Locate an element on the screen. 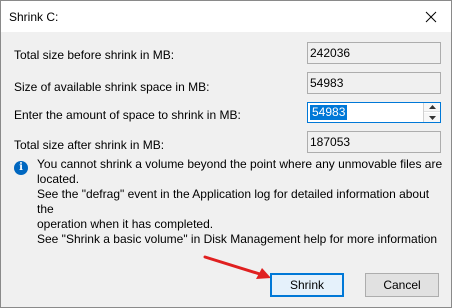 This screenshot has height=308, width=452. total-size-before-label: Total size before shrink in MB: is located at coordinates (94, 55).